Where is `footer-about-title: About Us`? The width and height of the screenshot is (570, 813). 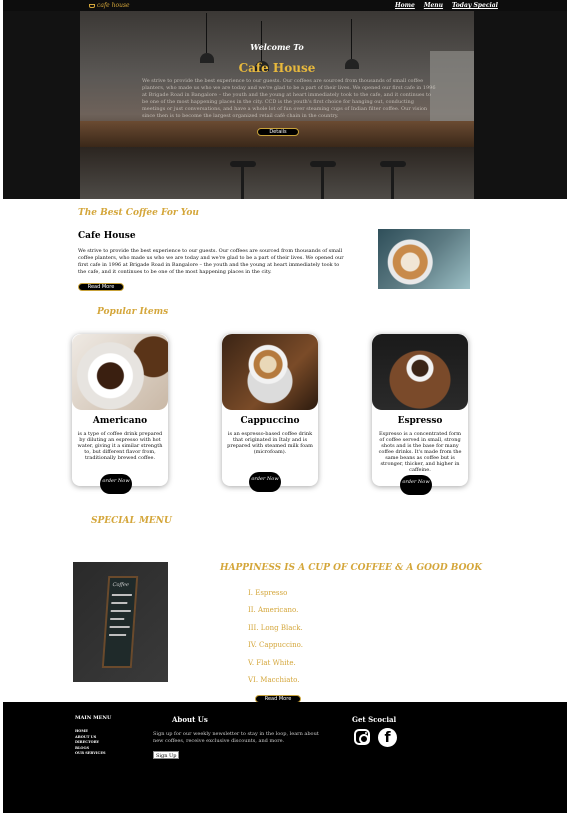 footer-about-title: About Us is located at coordinates (190, 719).